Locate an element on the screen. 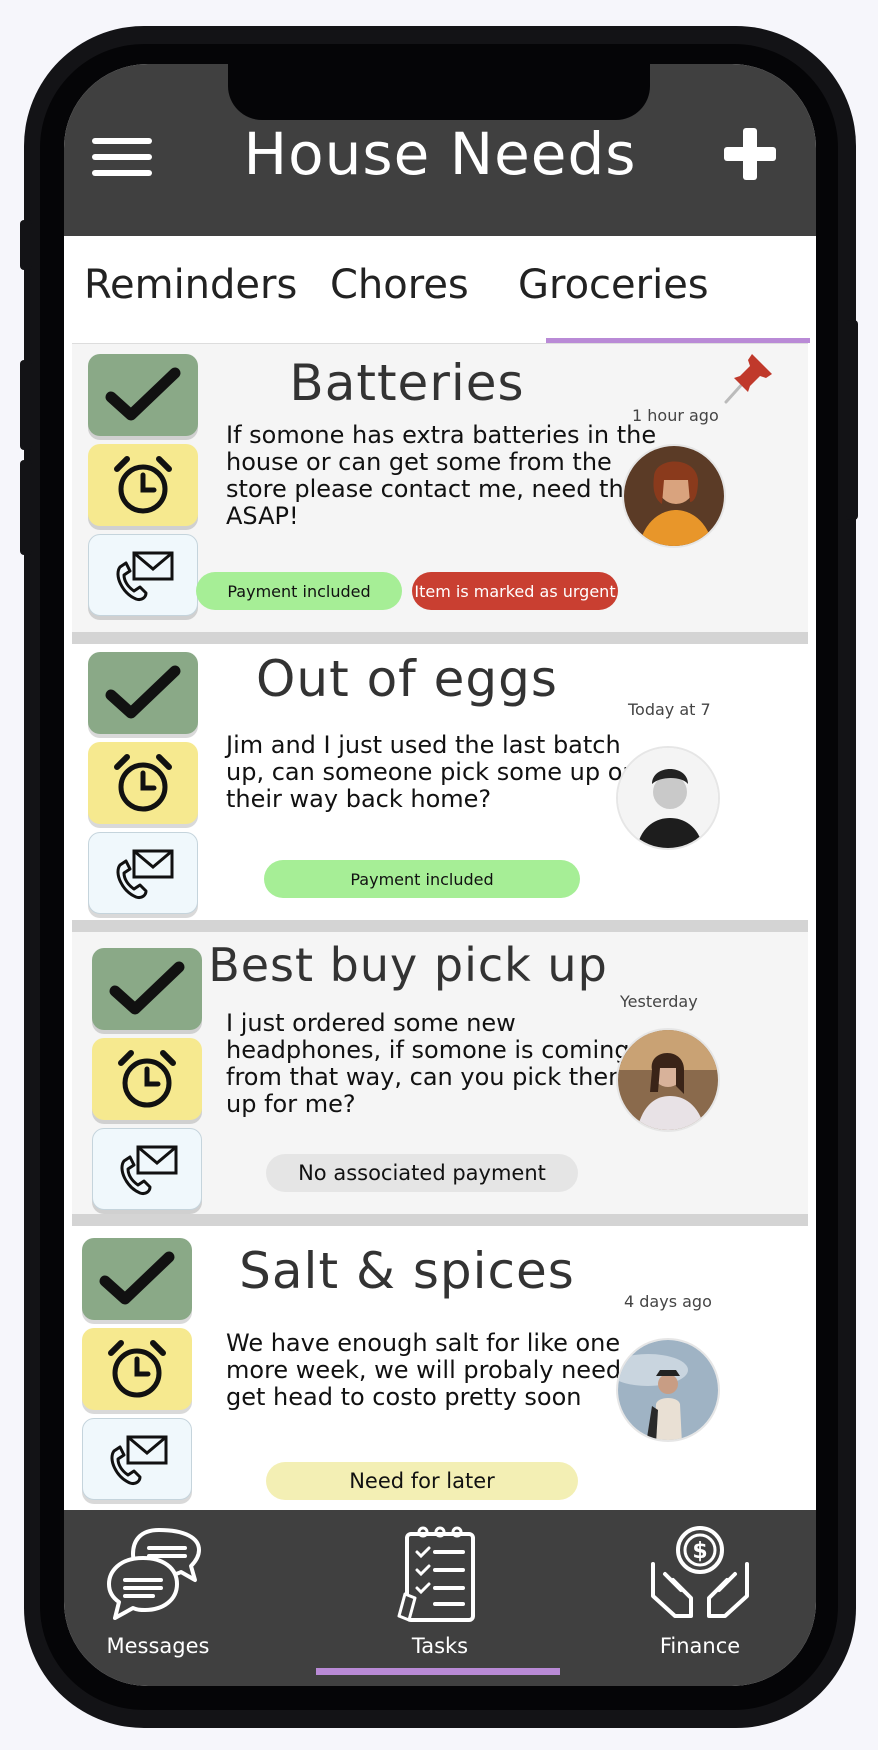  bottom-navigation: Messages Tasks $ Finance is located at coordinates (440, 1598).